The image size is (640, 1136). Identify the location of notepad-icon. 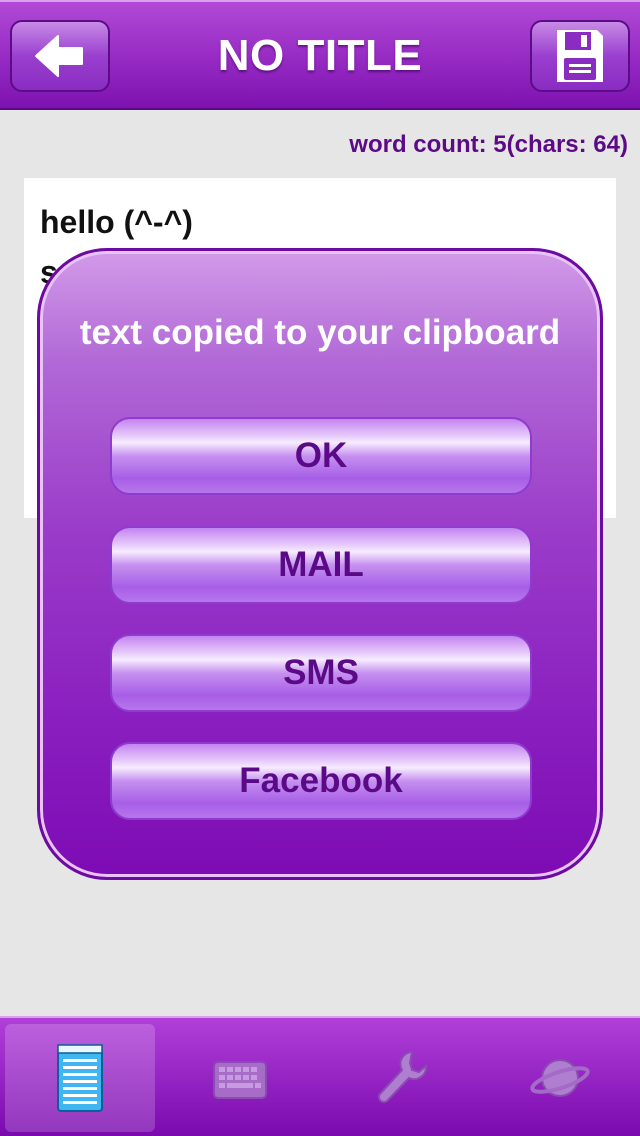
(80, 1078).